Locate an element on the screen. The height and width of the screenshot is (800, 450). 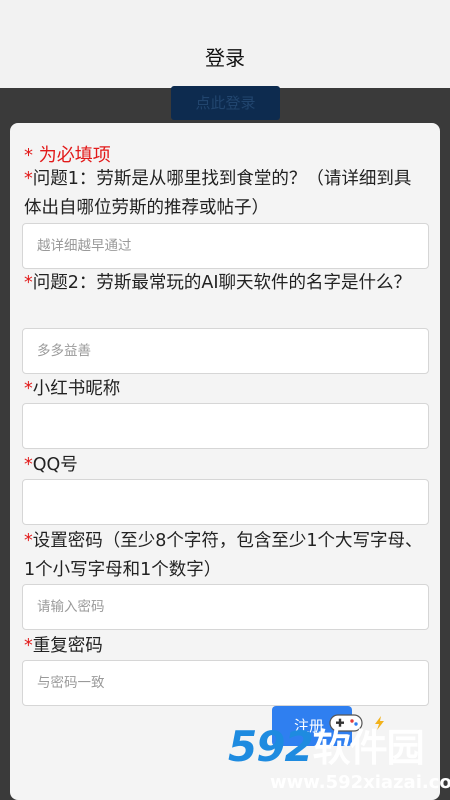
repeat-password-field is located at coordinates (225, 683).